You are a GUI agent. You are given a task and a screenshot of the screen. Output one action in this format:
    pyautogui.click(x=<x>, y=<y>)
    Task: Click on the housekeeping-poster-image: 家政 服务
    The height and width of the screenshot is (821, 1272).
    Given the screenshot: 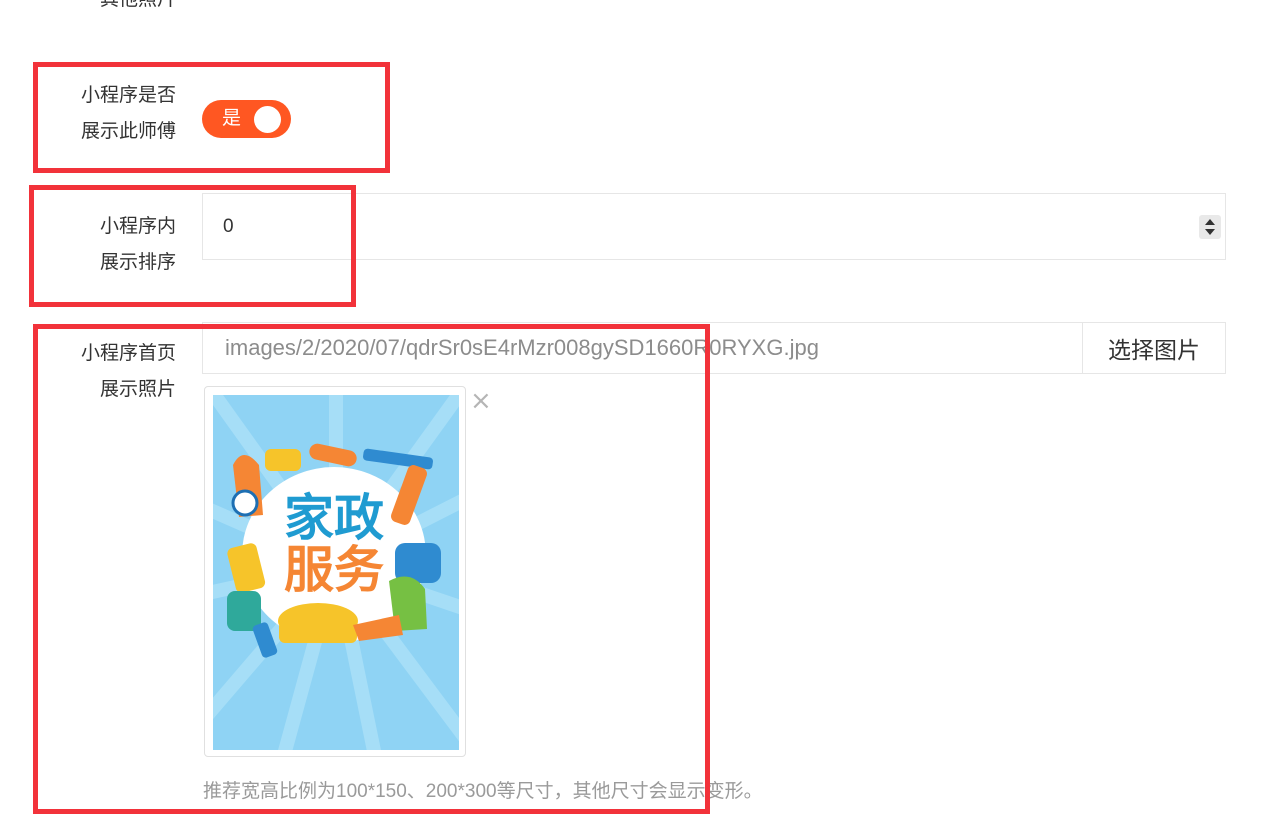 What is the action you would take?
    pyautogui.click(x=336, y=572)
    